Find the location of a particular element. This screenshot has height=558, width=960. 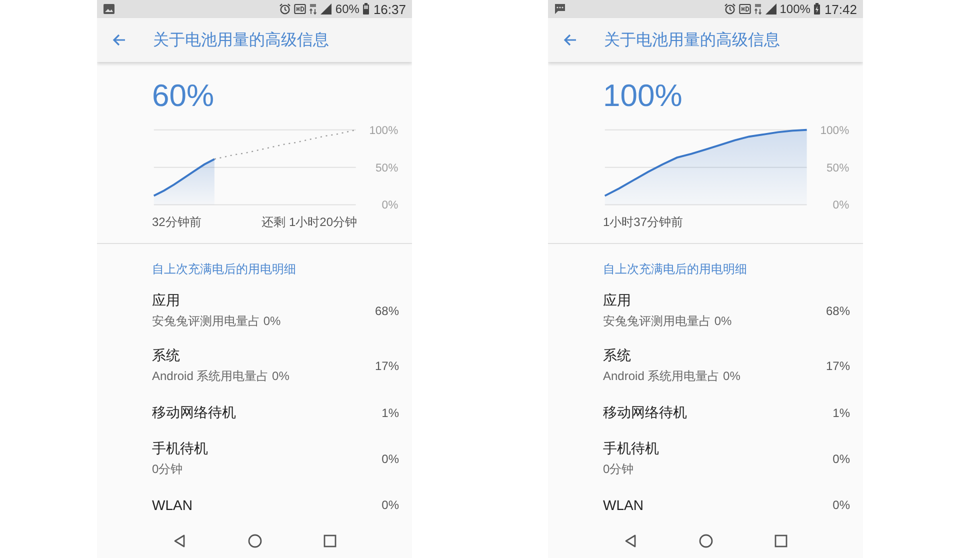

time-label: 1小时37分钟前 is located at coordinates (643, 222).